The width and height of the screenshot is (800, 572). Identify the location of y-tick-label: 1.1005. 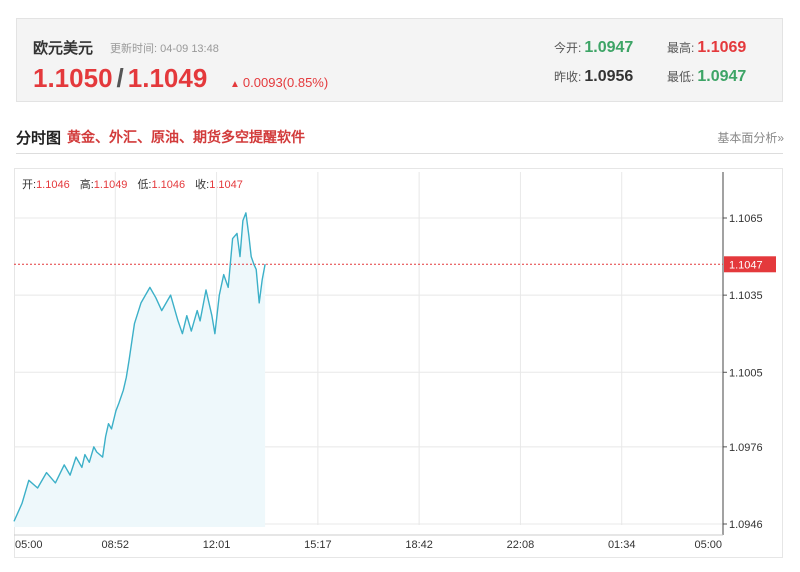
(746, 373).